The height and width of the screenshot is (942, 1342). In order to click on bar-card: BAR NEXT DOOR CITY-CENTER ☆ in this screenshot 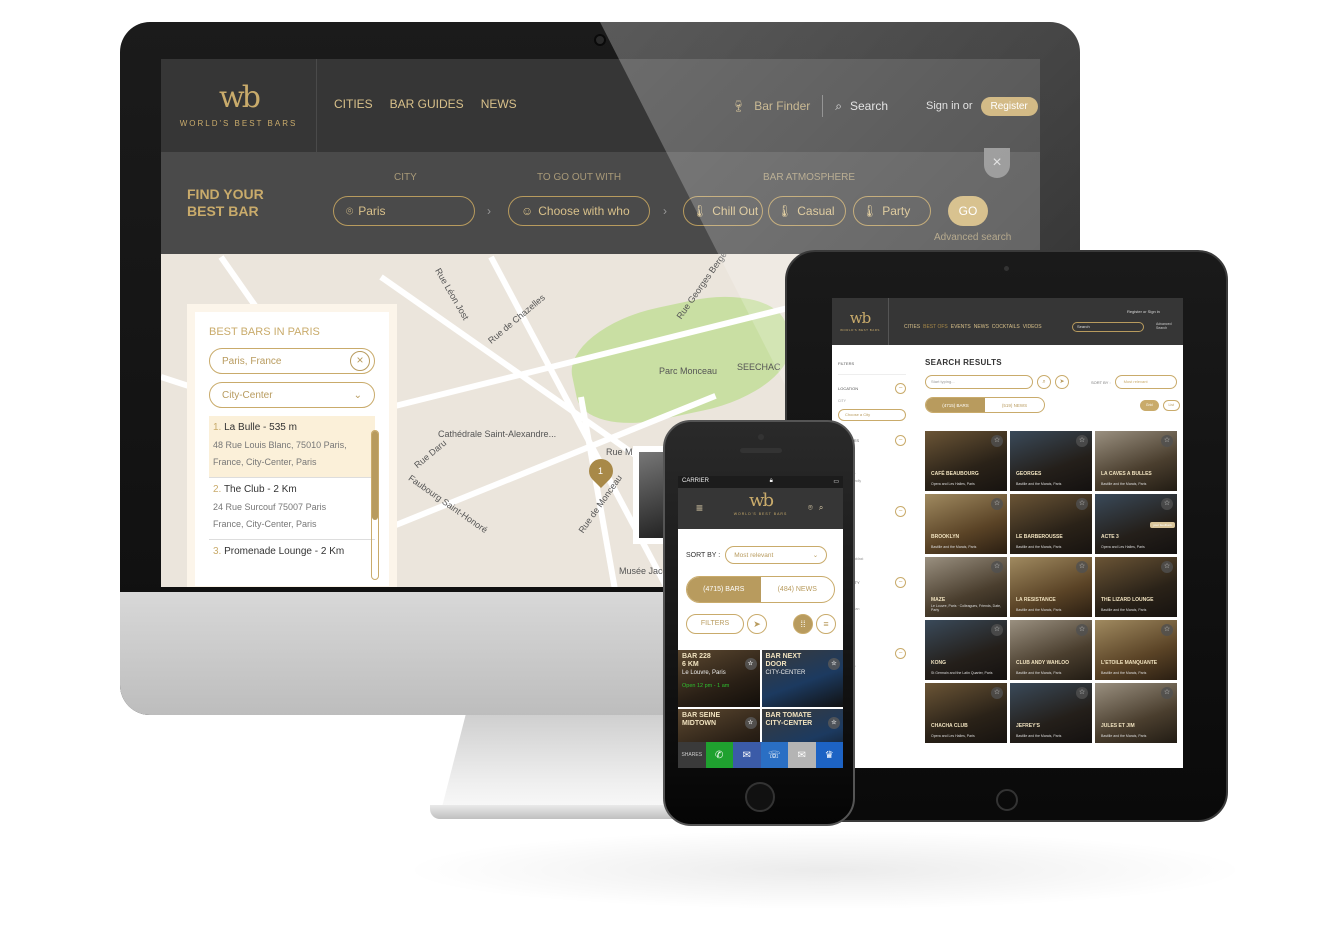, I will do `click(802, 678)`.